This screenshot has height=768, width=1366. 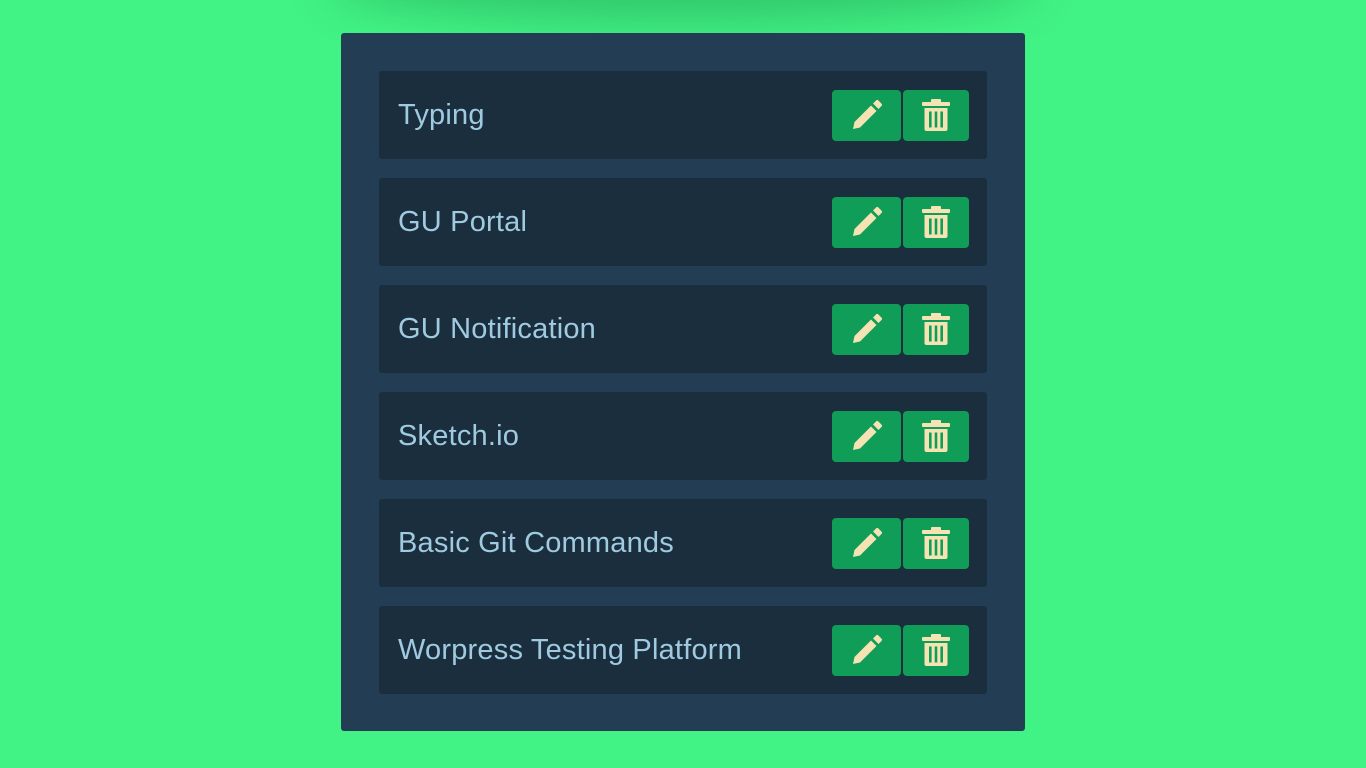 I want to click on list-item: GU Notification, so click(x=683, y=329).